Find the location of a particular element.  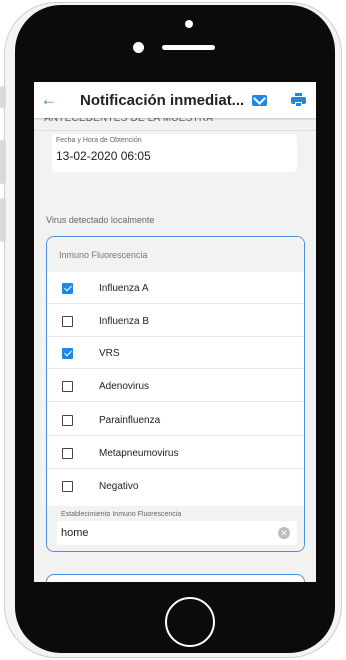

print-icon is located at coordinates (298, 100).